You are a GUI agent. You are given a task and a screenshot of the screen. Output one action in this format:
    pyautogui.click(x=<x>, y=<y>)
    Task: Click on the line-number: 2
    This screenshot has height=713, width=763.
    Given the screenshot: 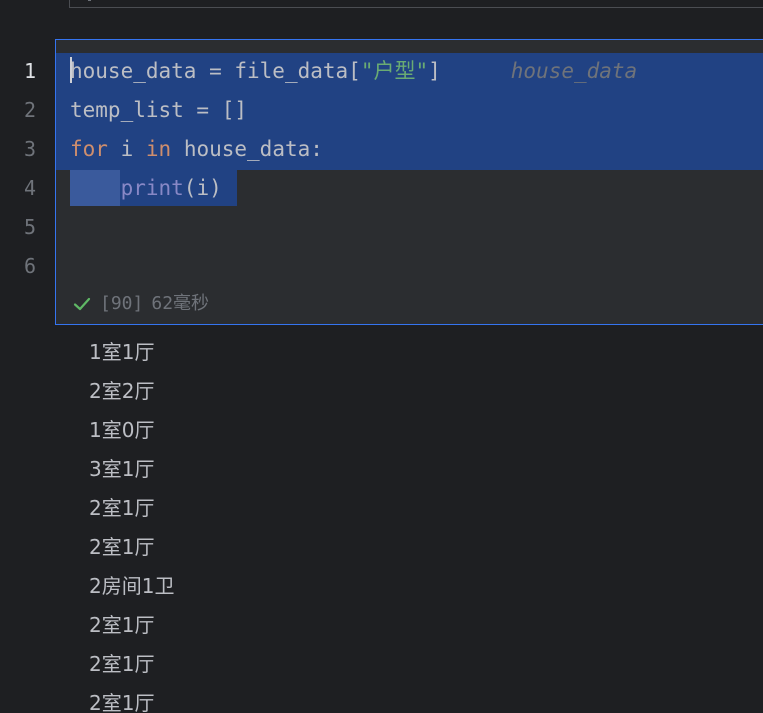 What is the action you would take?
    pyautogui.click(x=29, y=110)
    